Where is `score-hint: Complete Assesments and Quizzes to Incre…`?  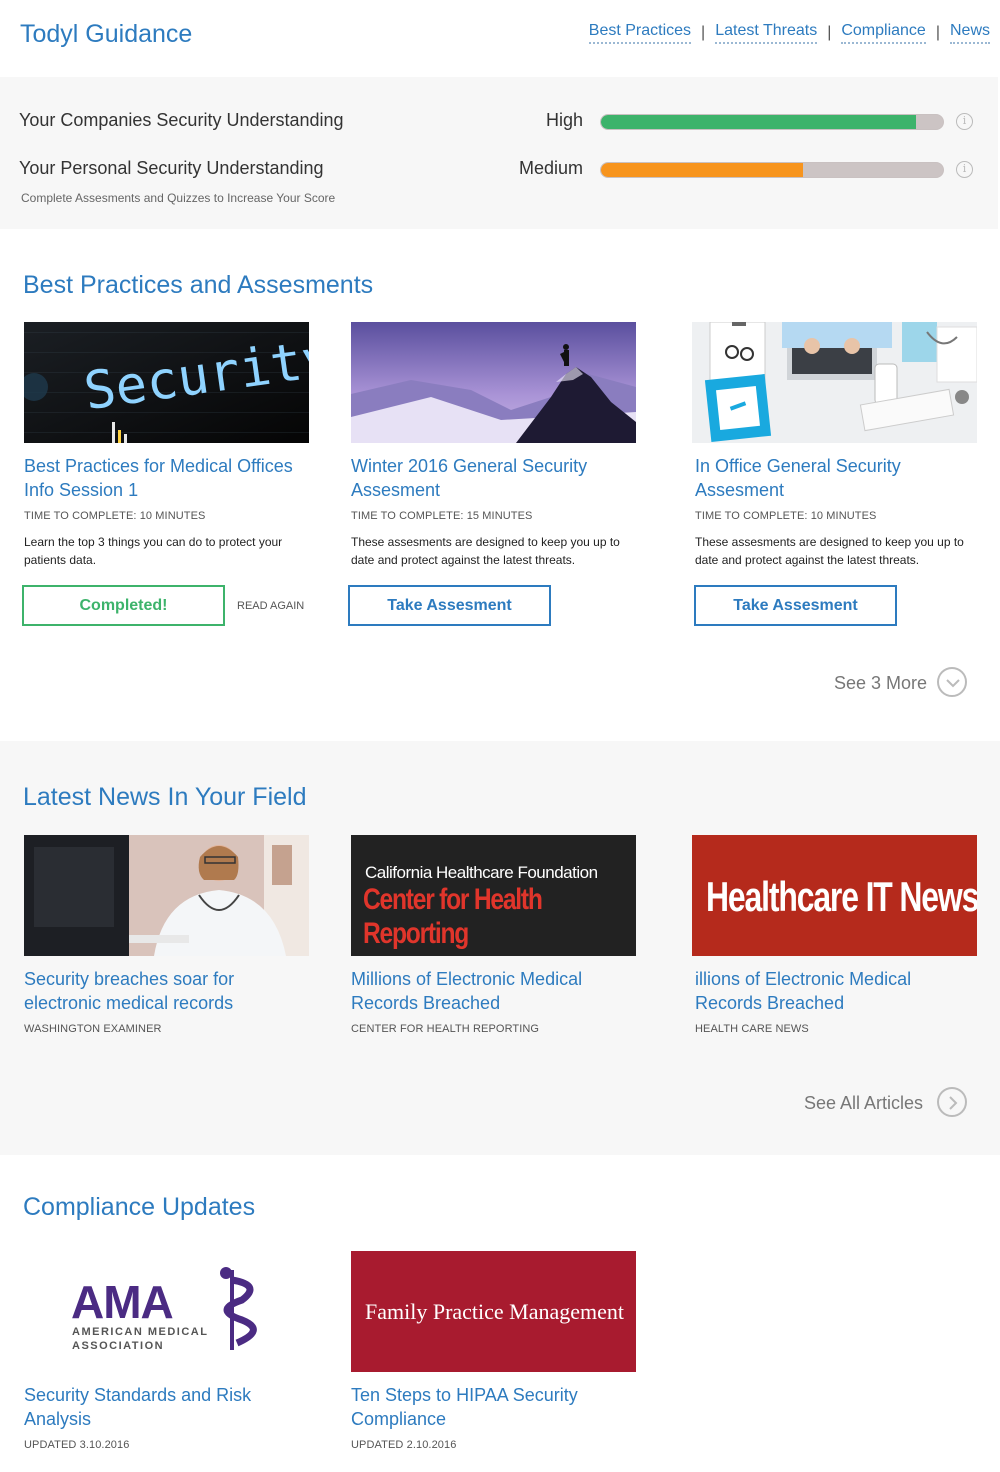 score-hint: Complete Assesments and Quizzes to Incre… is located at coordinates (178, 198).